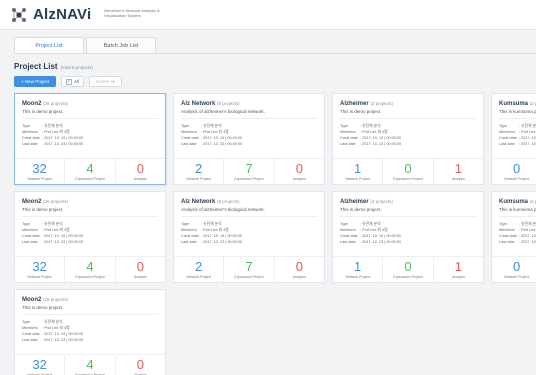 The image size is (536, 375). I want to click on stat-network-value: 0, so click(517, 168).